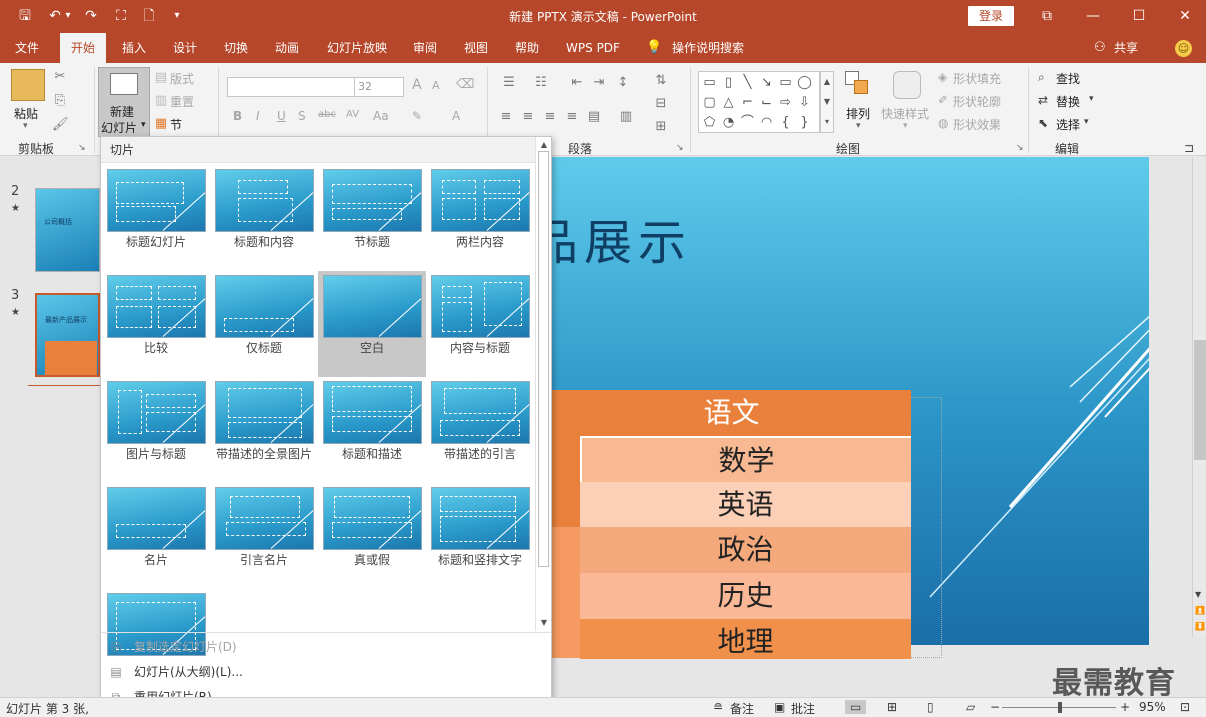 The height and width of the screenshot is (717, 1206). Describe the element at coordinates (745, 596) in the screenshot. I see `table-row: 历史` at that location.